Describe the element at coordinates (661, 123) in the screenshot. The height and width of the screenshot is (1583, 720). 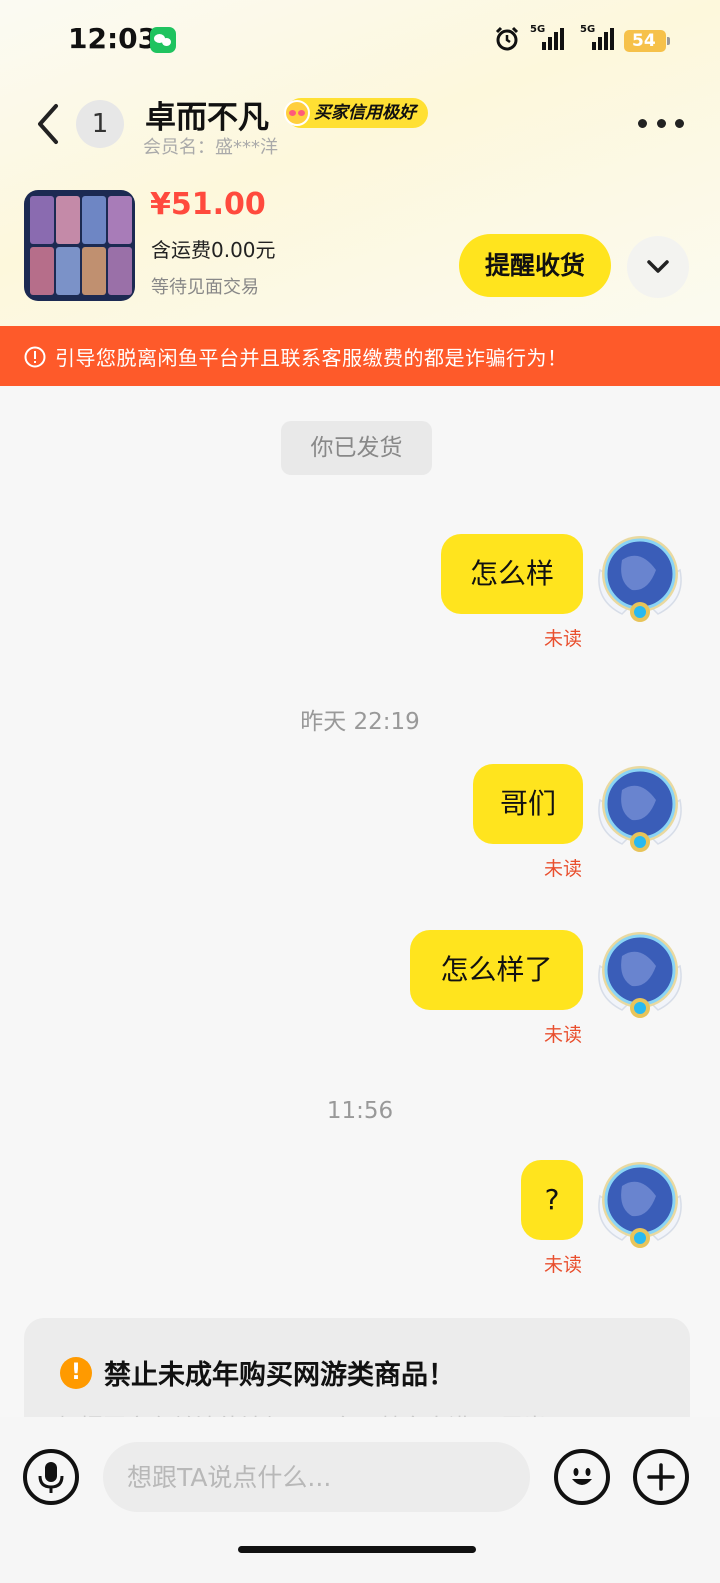
I see `more-options-button` at that location.